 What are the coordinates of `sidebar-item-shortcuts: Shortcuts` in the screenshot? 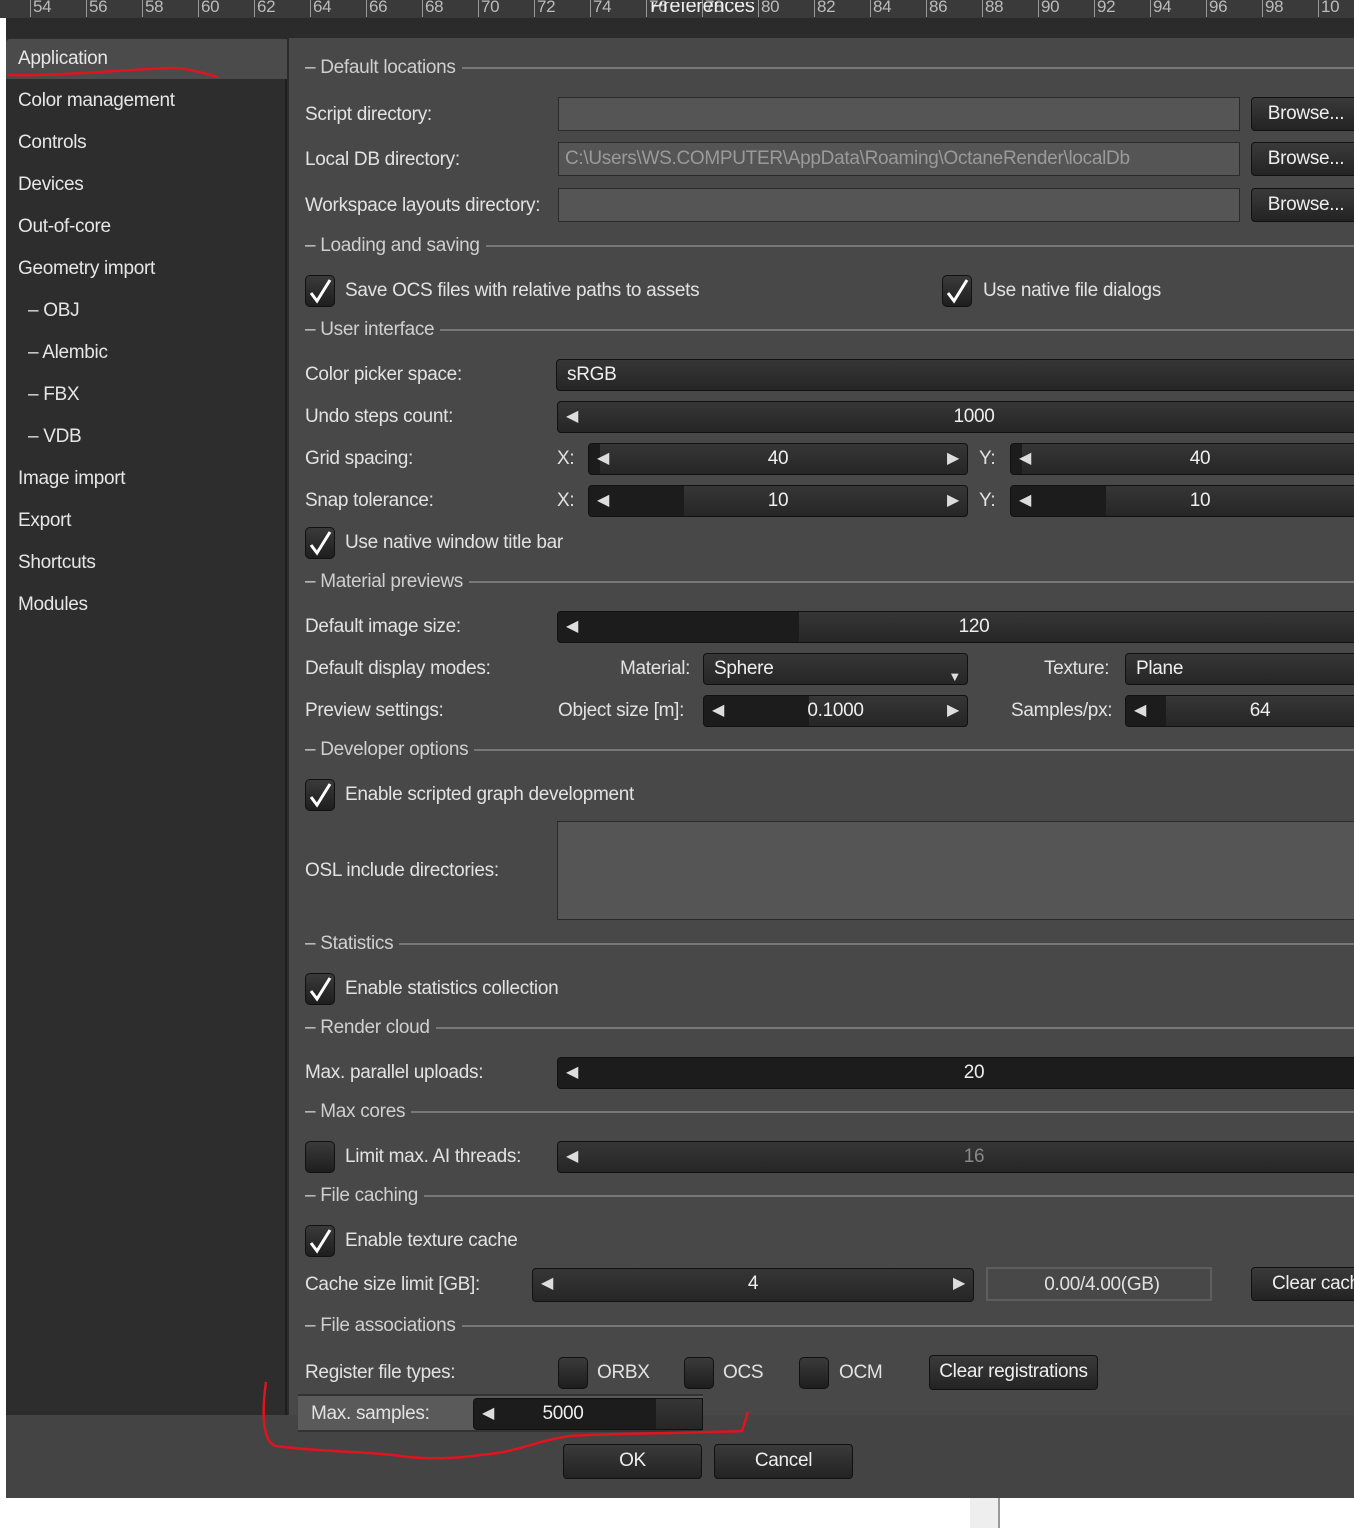 It's located at (146, 563).